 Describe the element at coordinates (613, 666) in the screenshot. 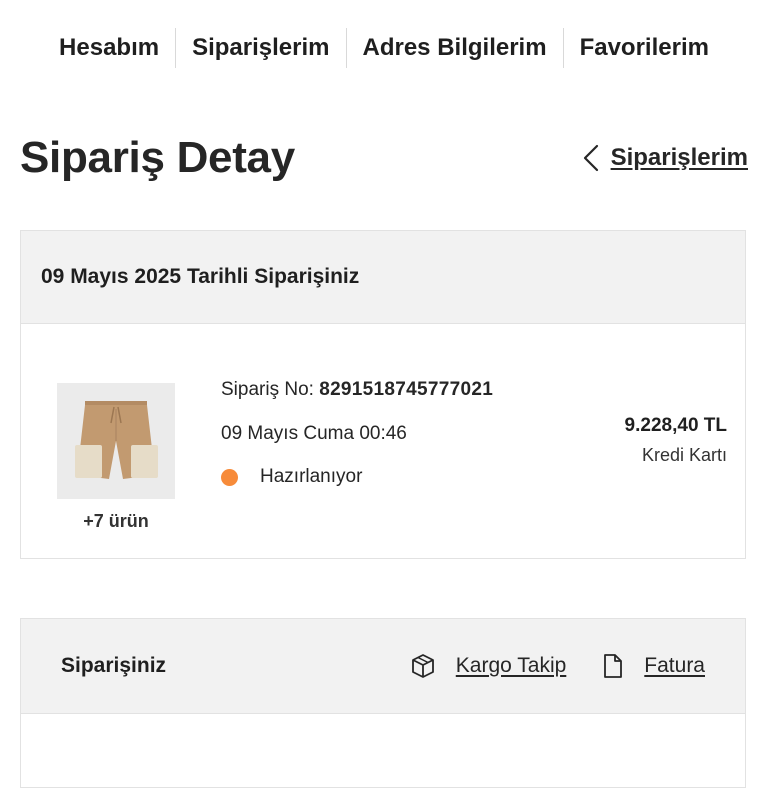

I see `document-icon` at that location.